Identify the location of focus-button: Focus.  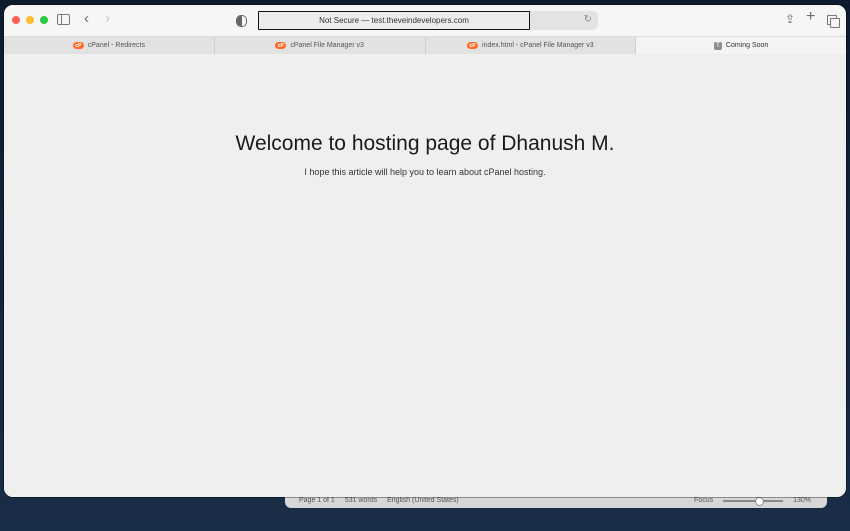
(704, 500).